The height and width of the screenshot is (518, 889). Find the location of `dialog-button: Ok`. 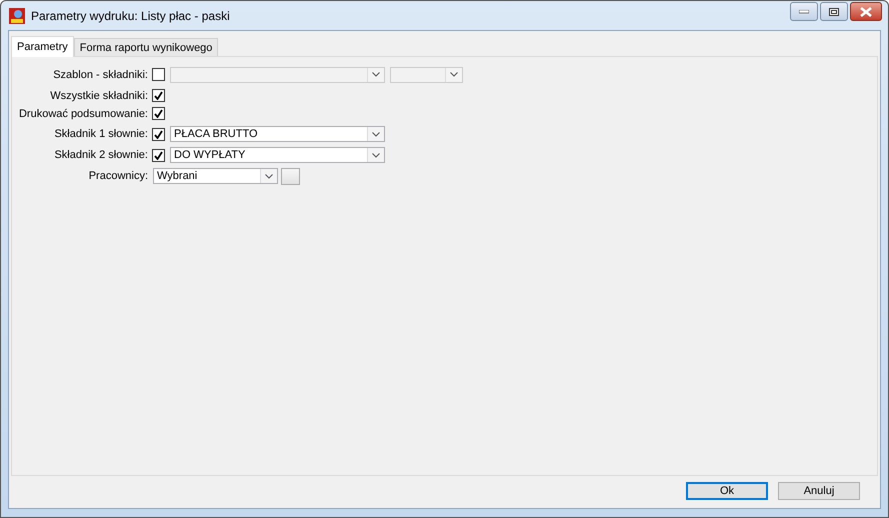

dialog-button: Ok is located at coordinates (727, 491).